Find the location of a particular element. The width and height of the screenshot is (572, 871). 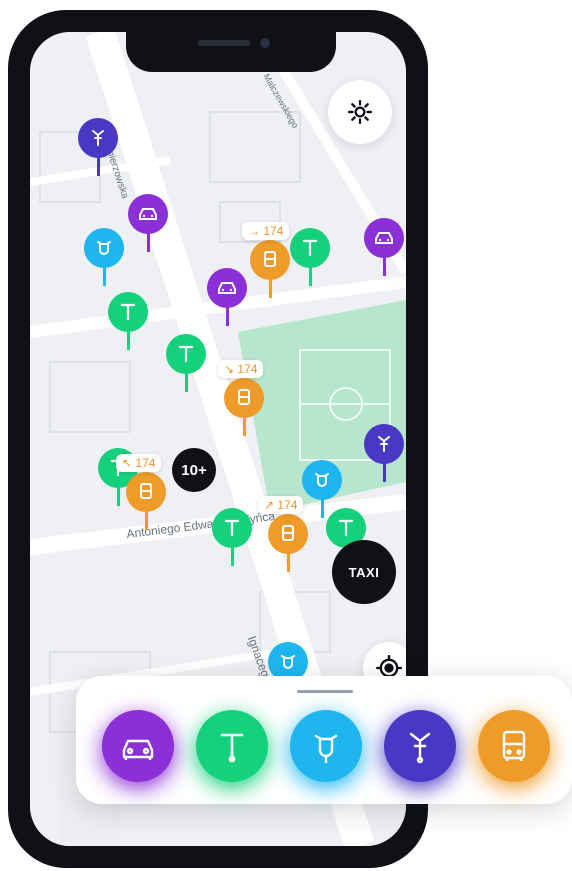

scooter-filter-button is located at coordinates (232, 746).